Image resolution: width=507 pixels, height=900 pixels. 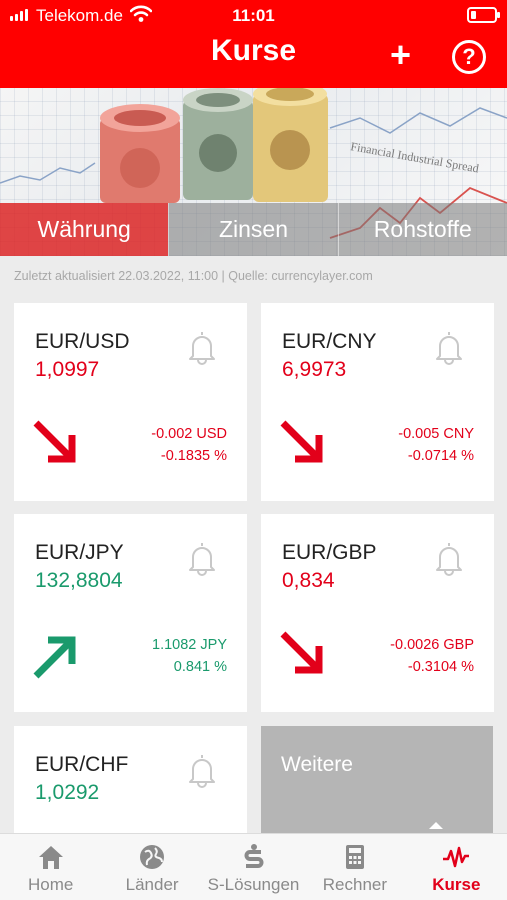 What do you see at coordinates (329, 341) in the screenshot?
I see `currency-pair: EUR/CNY` at bounding box center [329, 341].